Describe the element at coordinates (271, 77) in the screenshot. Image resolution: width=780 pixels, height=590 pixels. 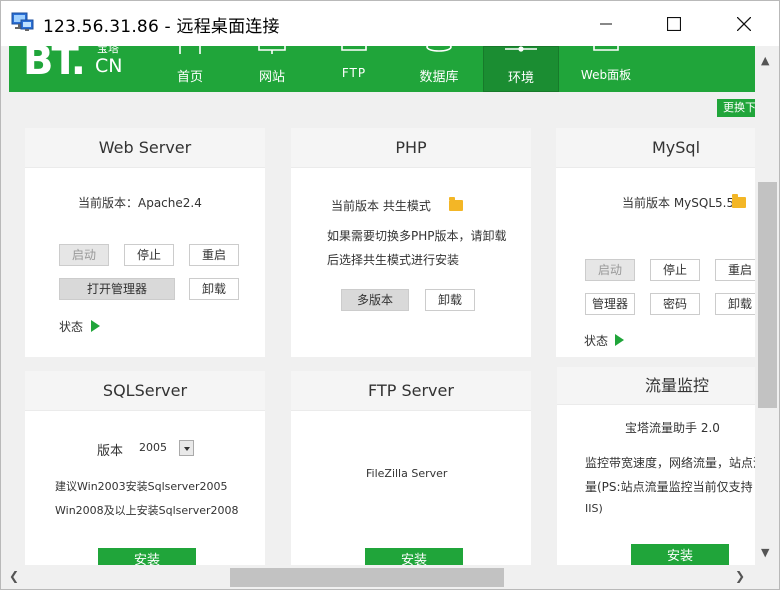
I see `nav-website-label: 网站` at that location.